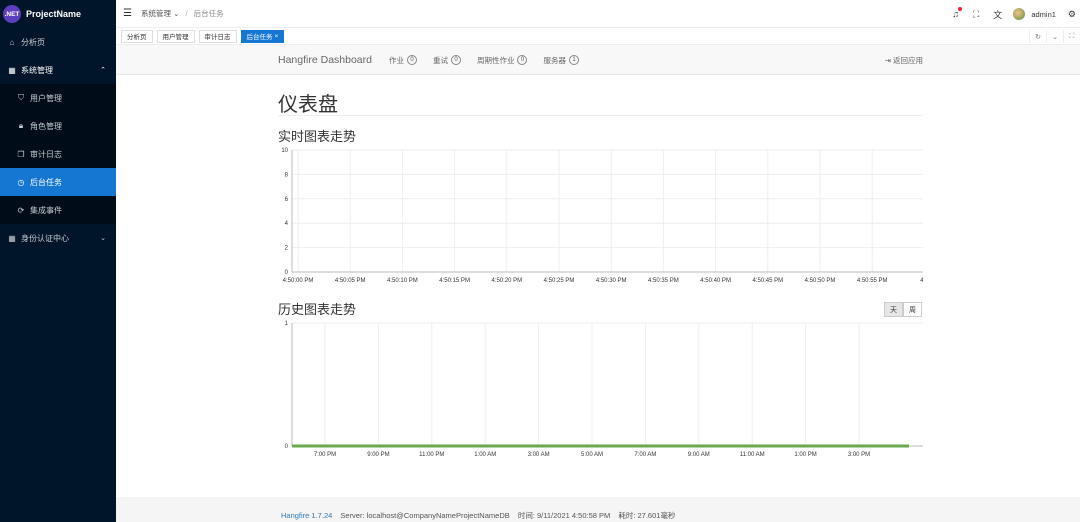  I want to click on fullscreen-icon: ⛶, so click(976, 14).